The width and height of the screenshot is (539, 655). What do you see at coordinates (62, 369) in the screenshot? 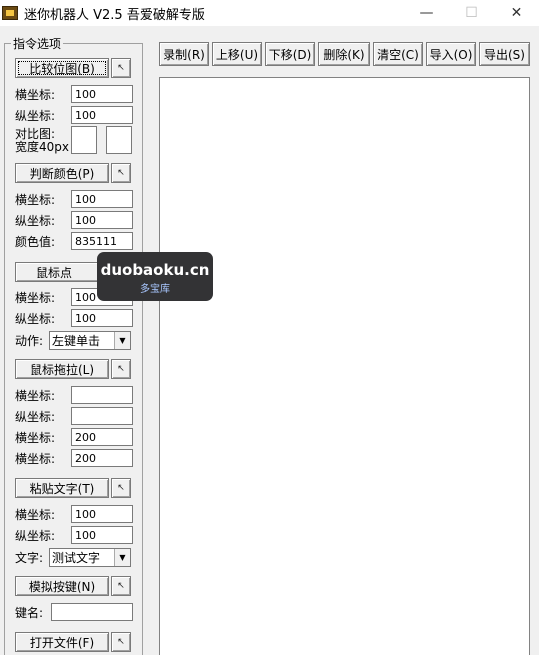
I see `mouse-drag-button: 鼠标拖拉(L)` at bounding box center [62, 369].